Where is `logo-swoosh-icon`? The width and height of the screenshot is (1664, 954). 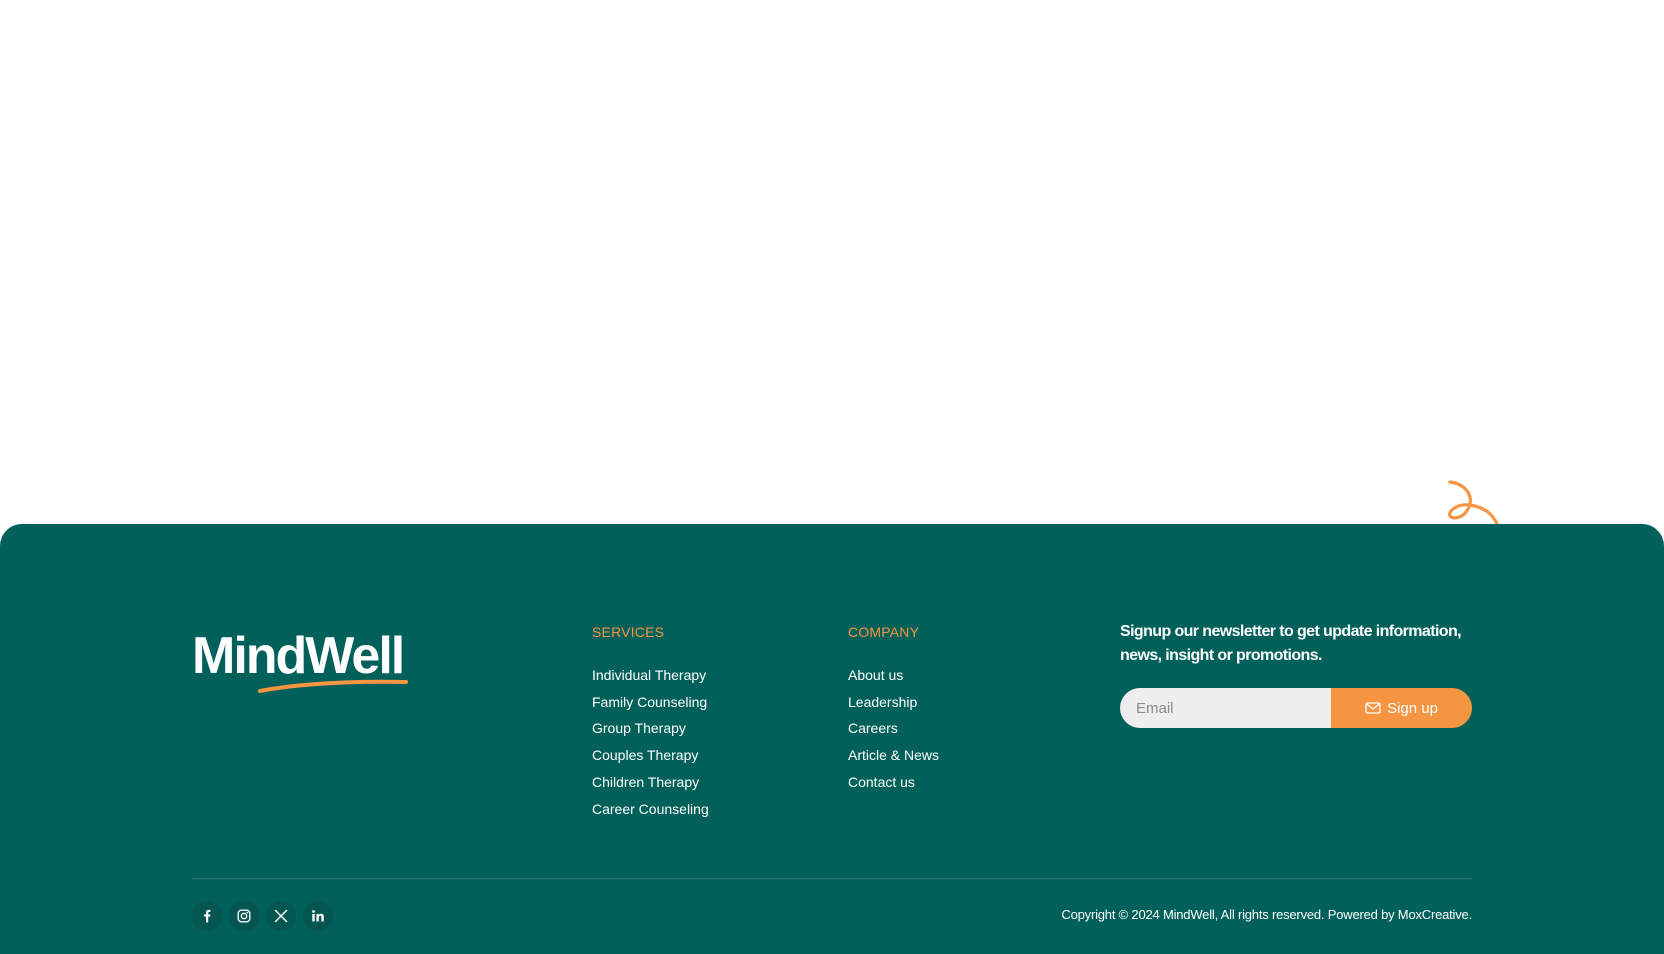
logo-swoosh-icon is located at coordinates (333, 686).